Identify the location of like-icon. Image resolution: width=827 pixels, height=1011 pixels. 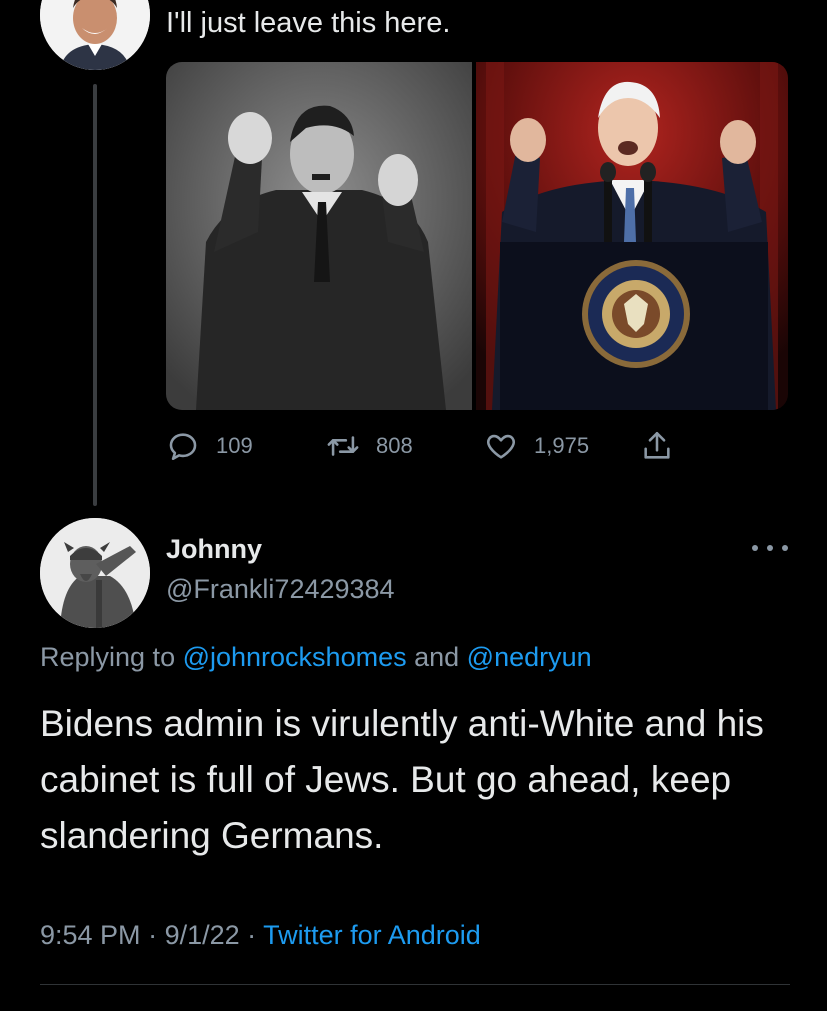
(501, 446).